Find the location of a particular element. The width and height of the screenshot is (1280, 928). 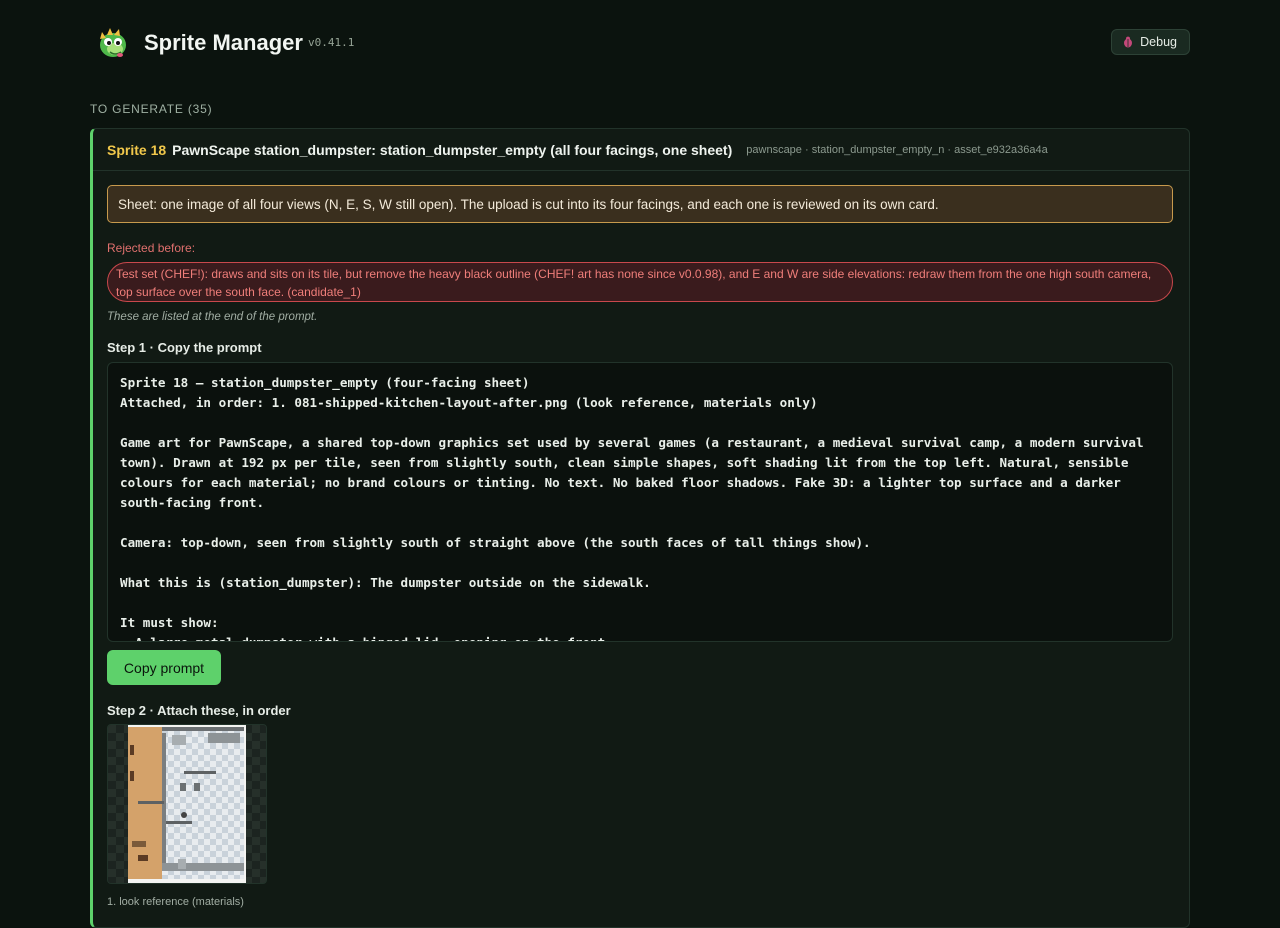

attachment-caption: 1. look reference (materials) is located at coordinates (175, 902).